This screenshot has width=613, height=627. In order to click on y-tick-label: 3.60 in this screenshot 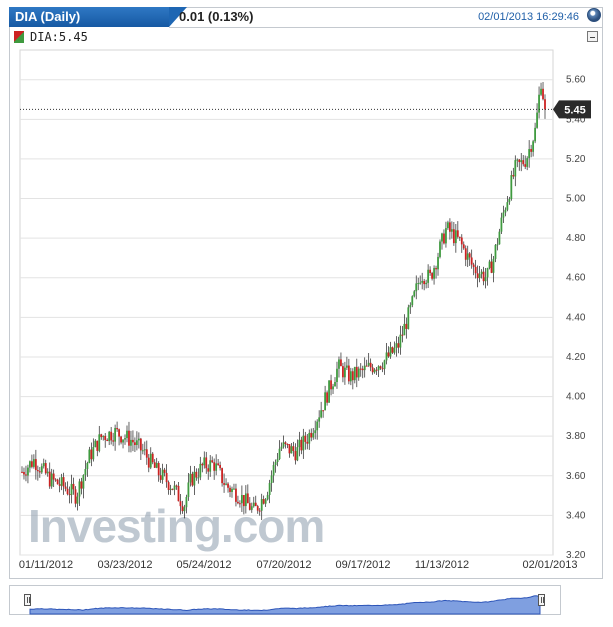, I will do `click(576, 476)`.